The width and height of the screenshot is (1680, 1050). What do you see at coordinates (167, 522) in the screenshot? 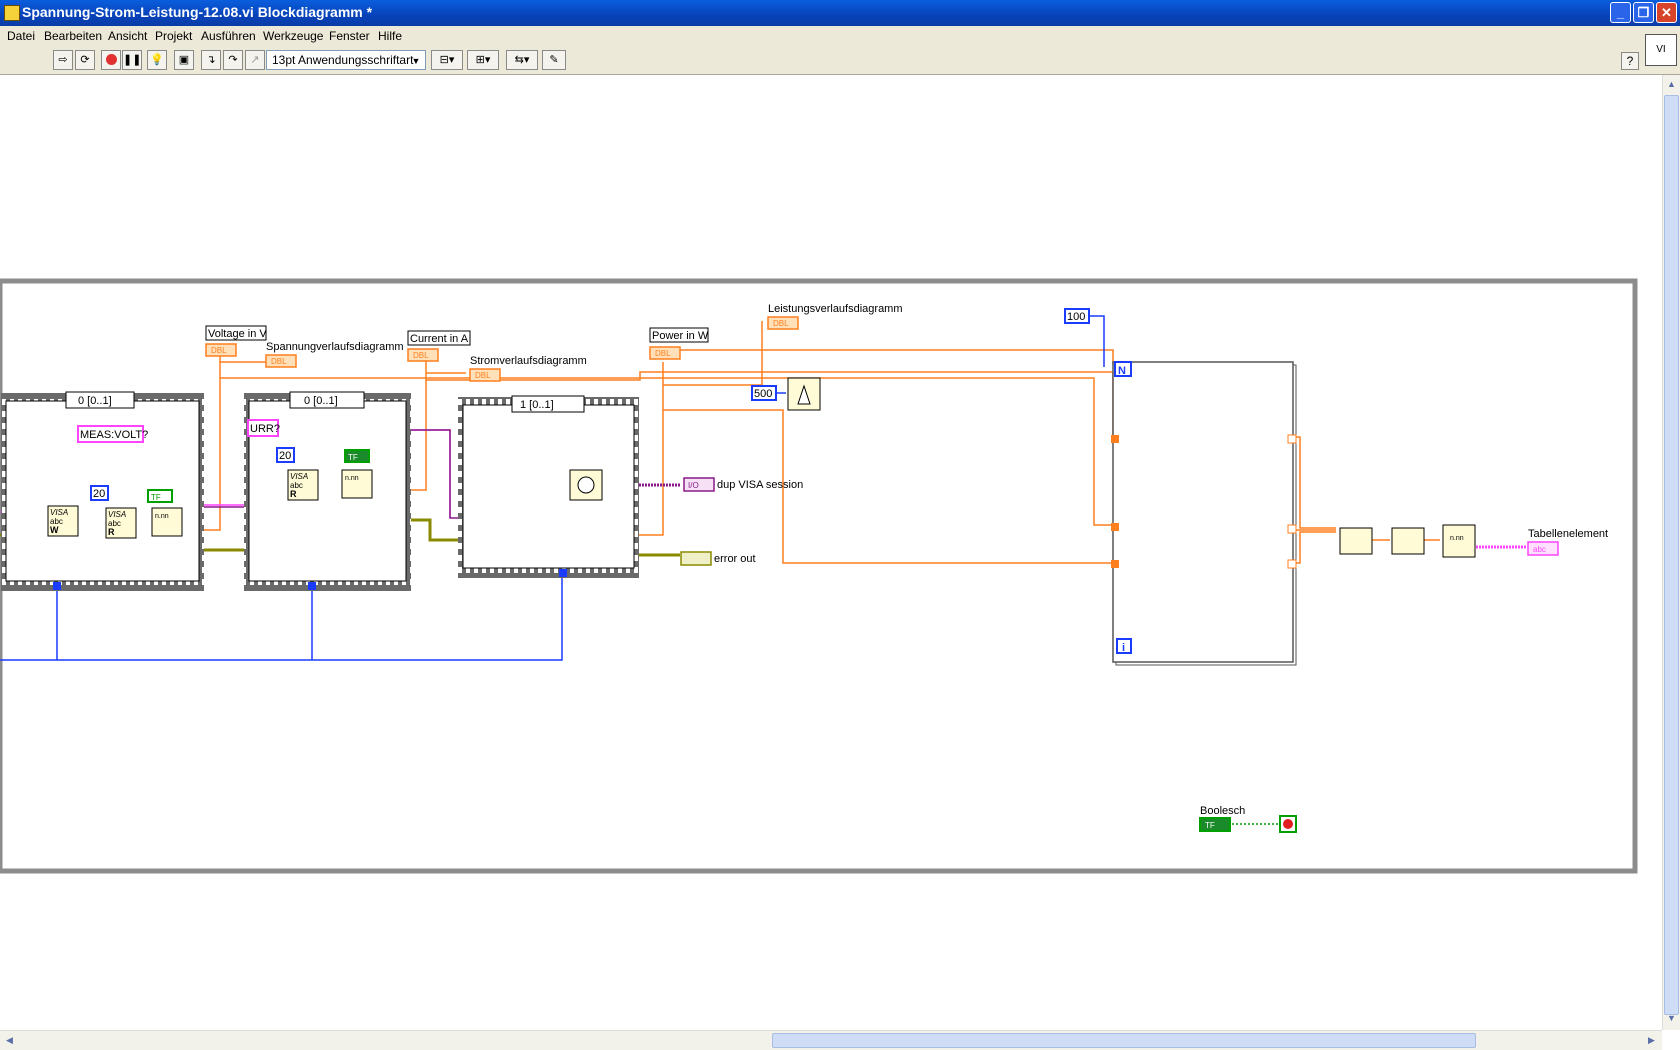
I see `fract-exp-string-to-number-a: n.nn` at bounding box center [167, 522].